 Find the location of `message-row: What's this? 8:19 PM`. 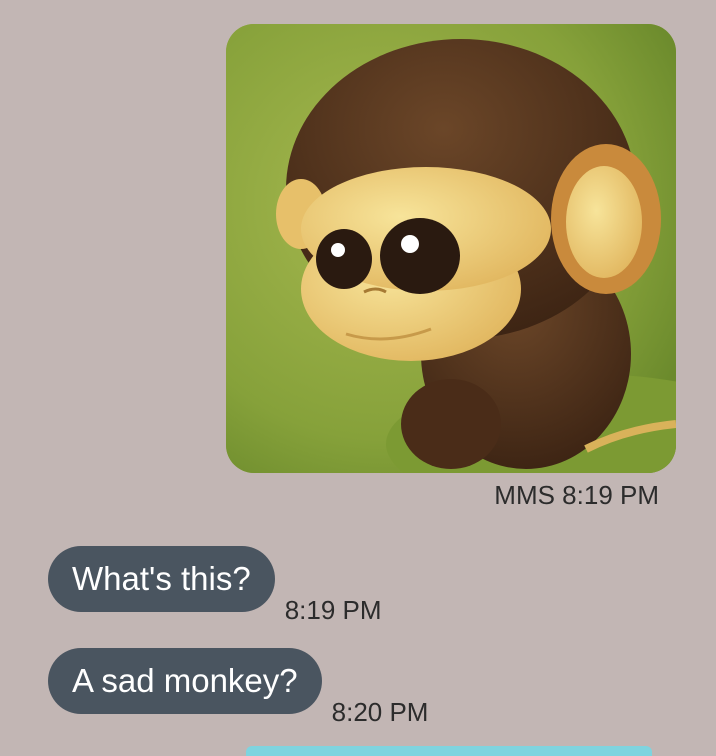

message-row: What's this? 8:19 PM is located at coordinates (215, 585).